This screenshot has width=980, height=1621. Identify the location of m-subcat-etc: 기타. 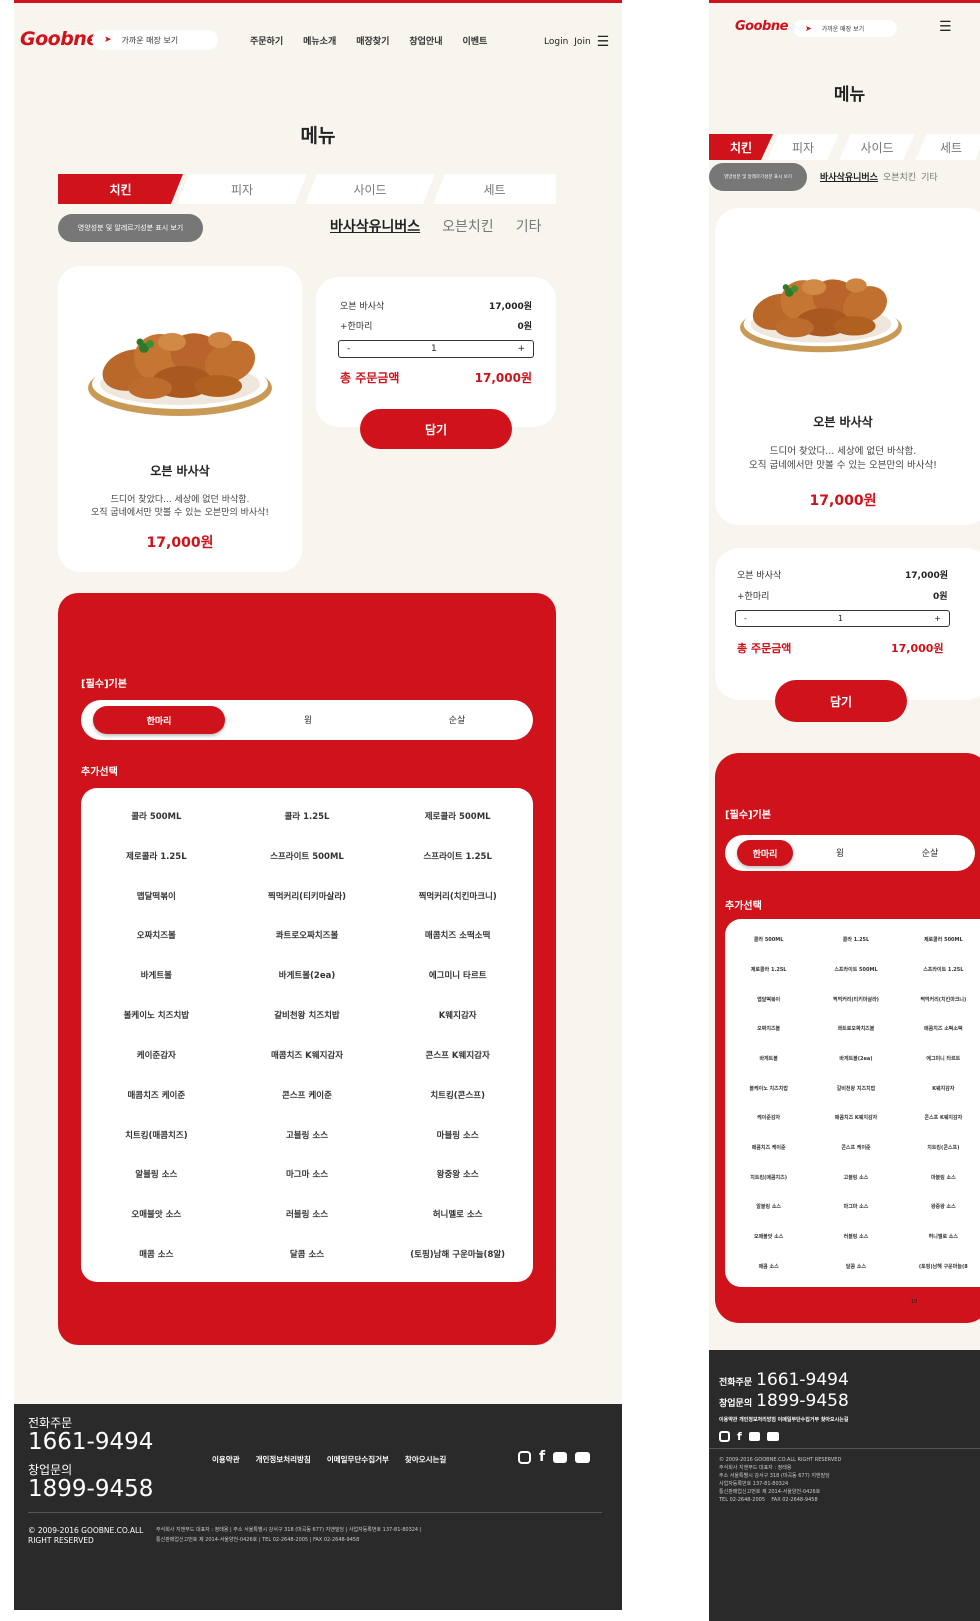
(929, 176).